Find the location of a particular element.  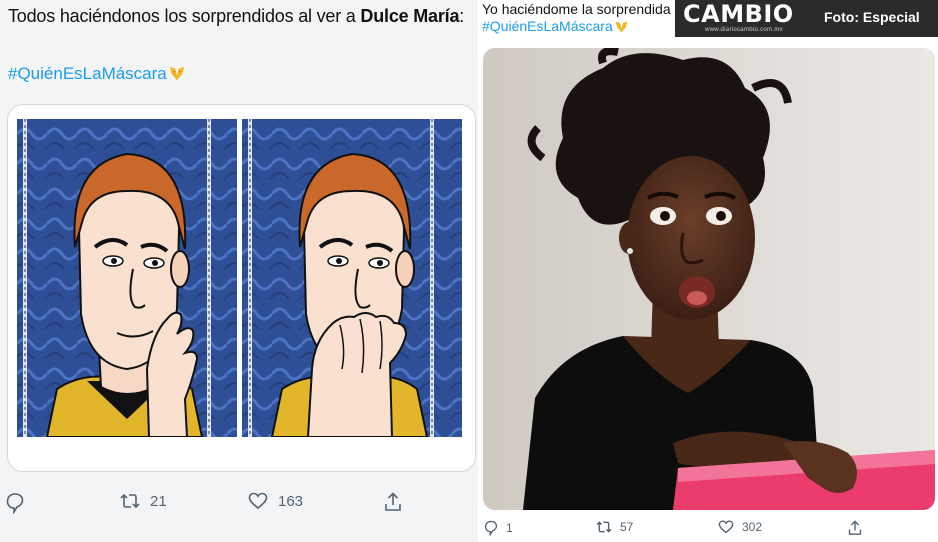

photo-credit: Foto: Especial is located at coordinates (872, 17).